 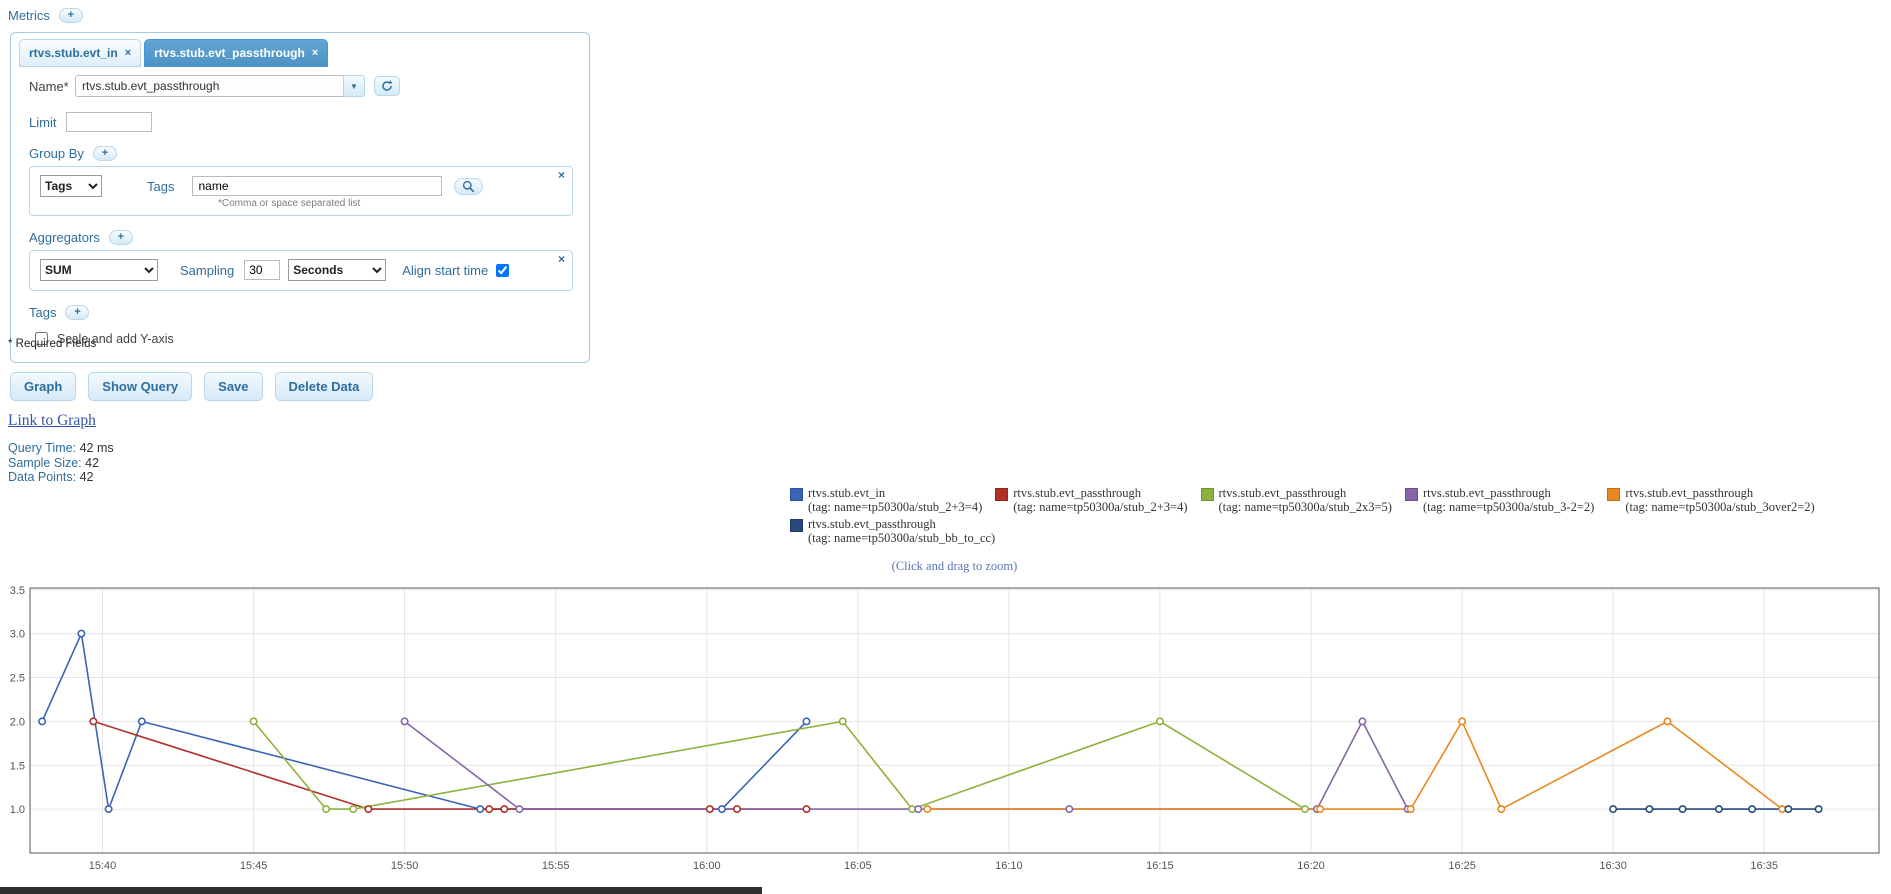 I want to click on svg-text: 16:00, so click(x=707, y=866).